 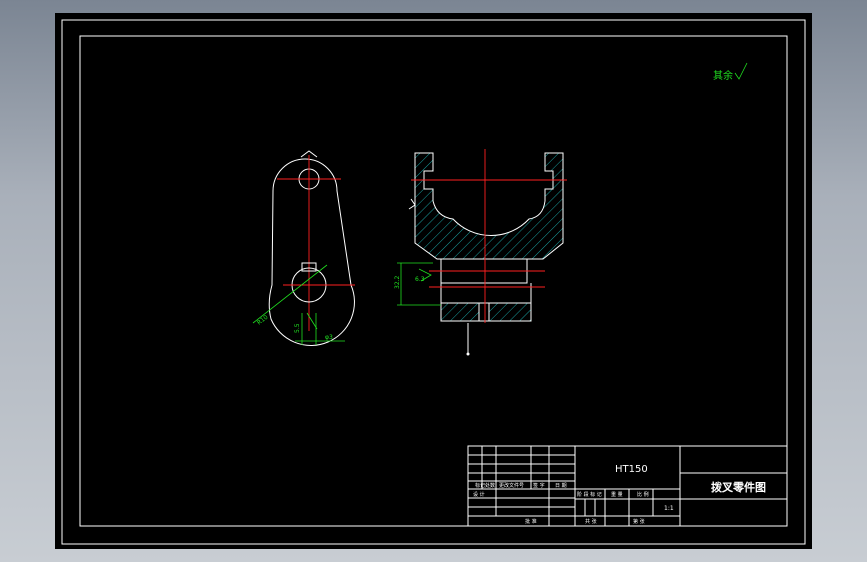 What do you see at coordinates (511, 485) in the screenshot?
I see `label-change-doc: 更改文件号` at bounding box center [511, 485].